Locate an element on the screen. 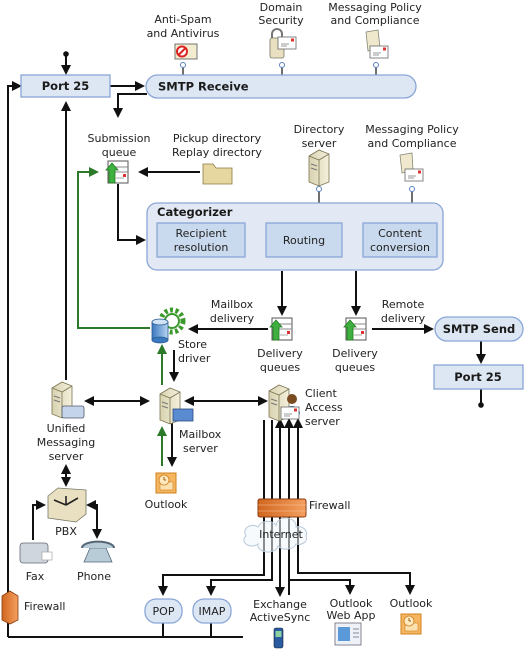 The image size is (526, 652). directory-server: Directory server is located at coordinates (319, 155).